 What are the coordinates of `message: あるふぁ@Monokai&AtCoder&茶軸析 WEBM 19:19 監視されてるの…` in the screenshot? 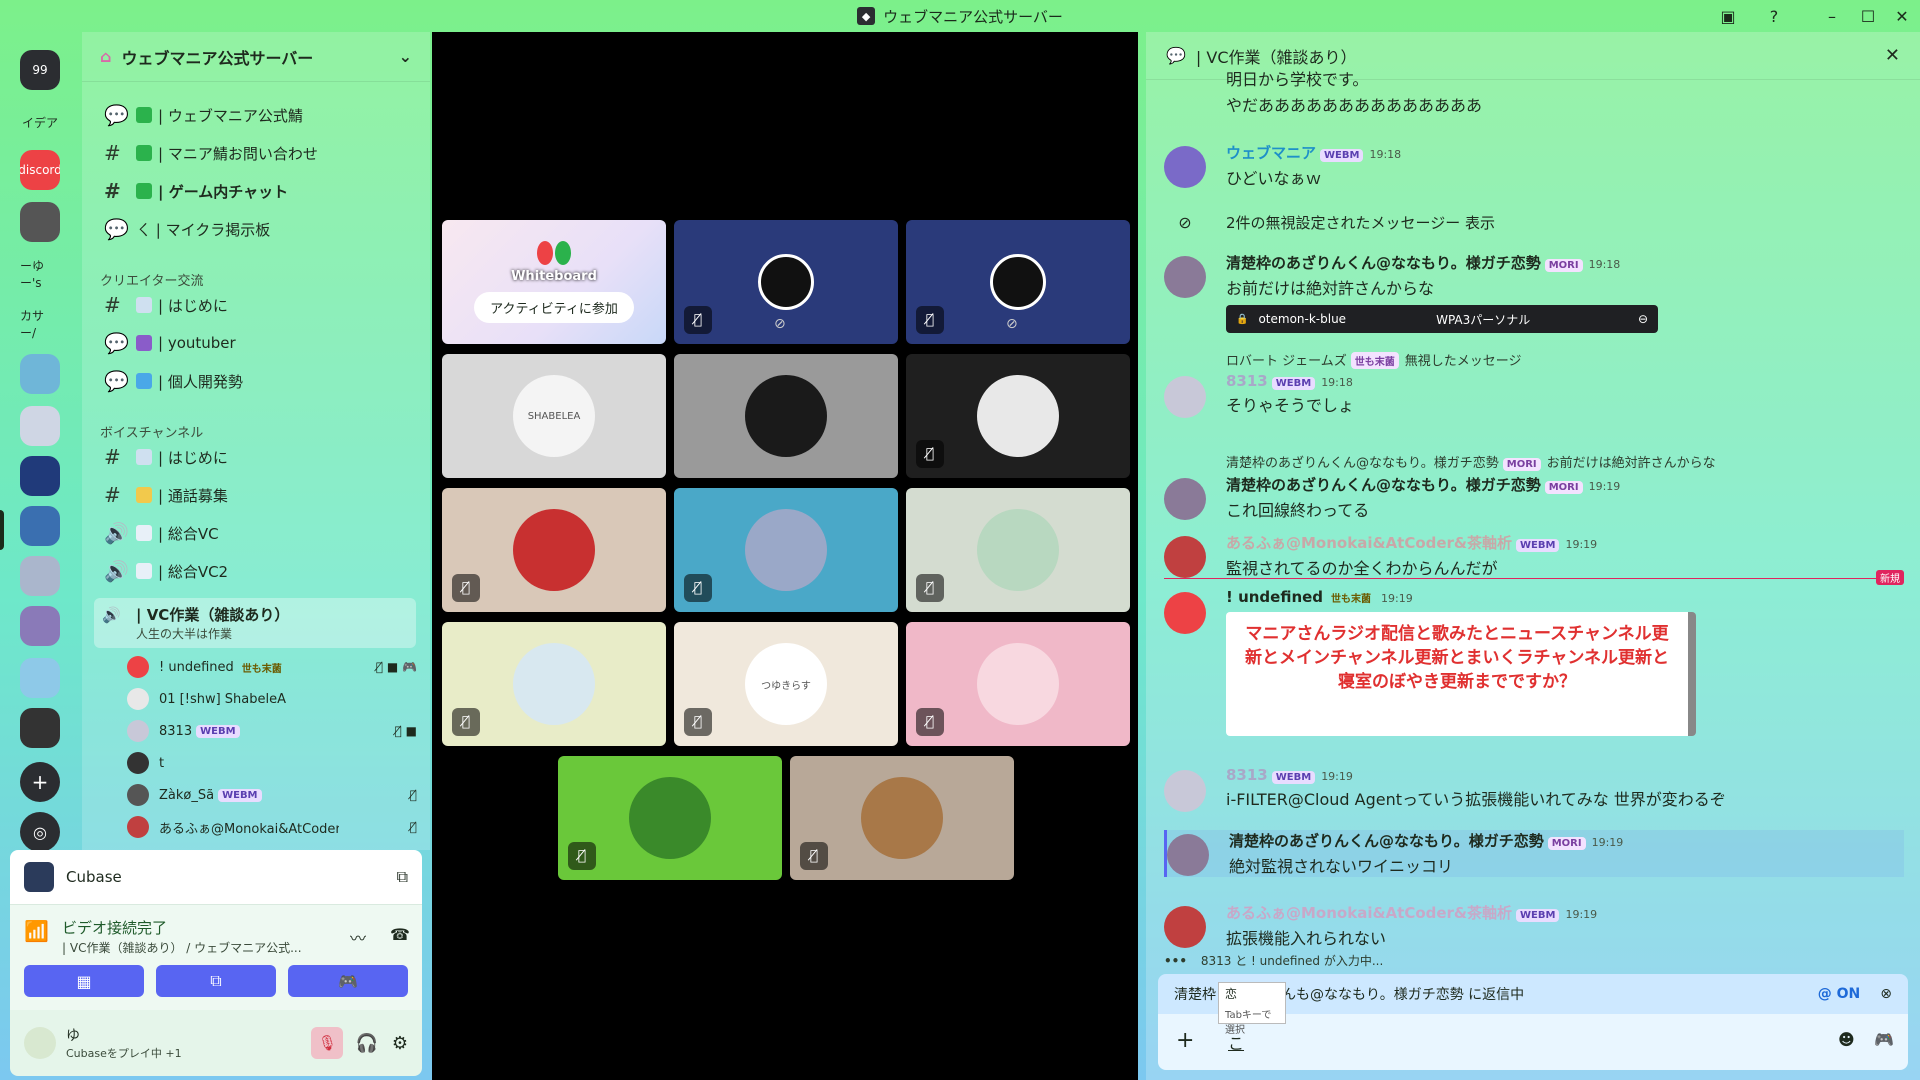 It's located at (1534, 555).